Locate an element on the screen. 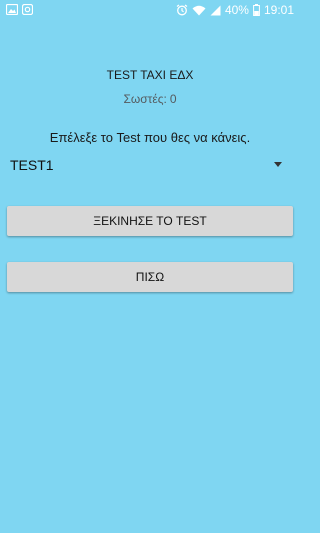 This screenshot has width=320, height=533. signal-icon is located at coordinates (215, 10).